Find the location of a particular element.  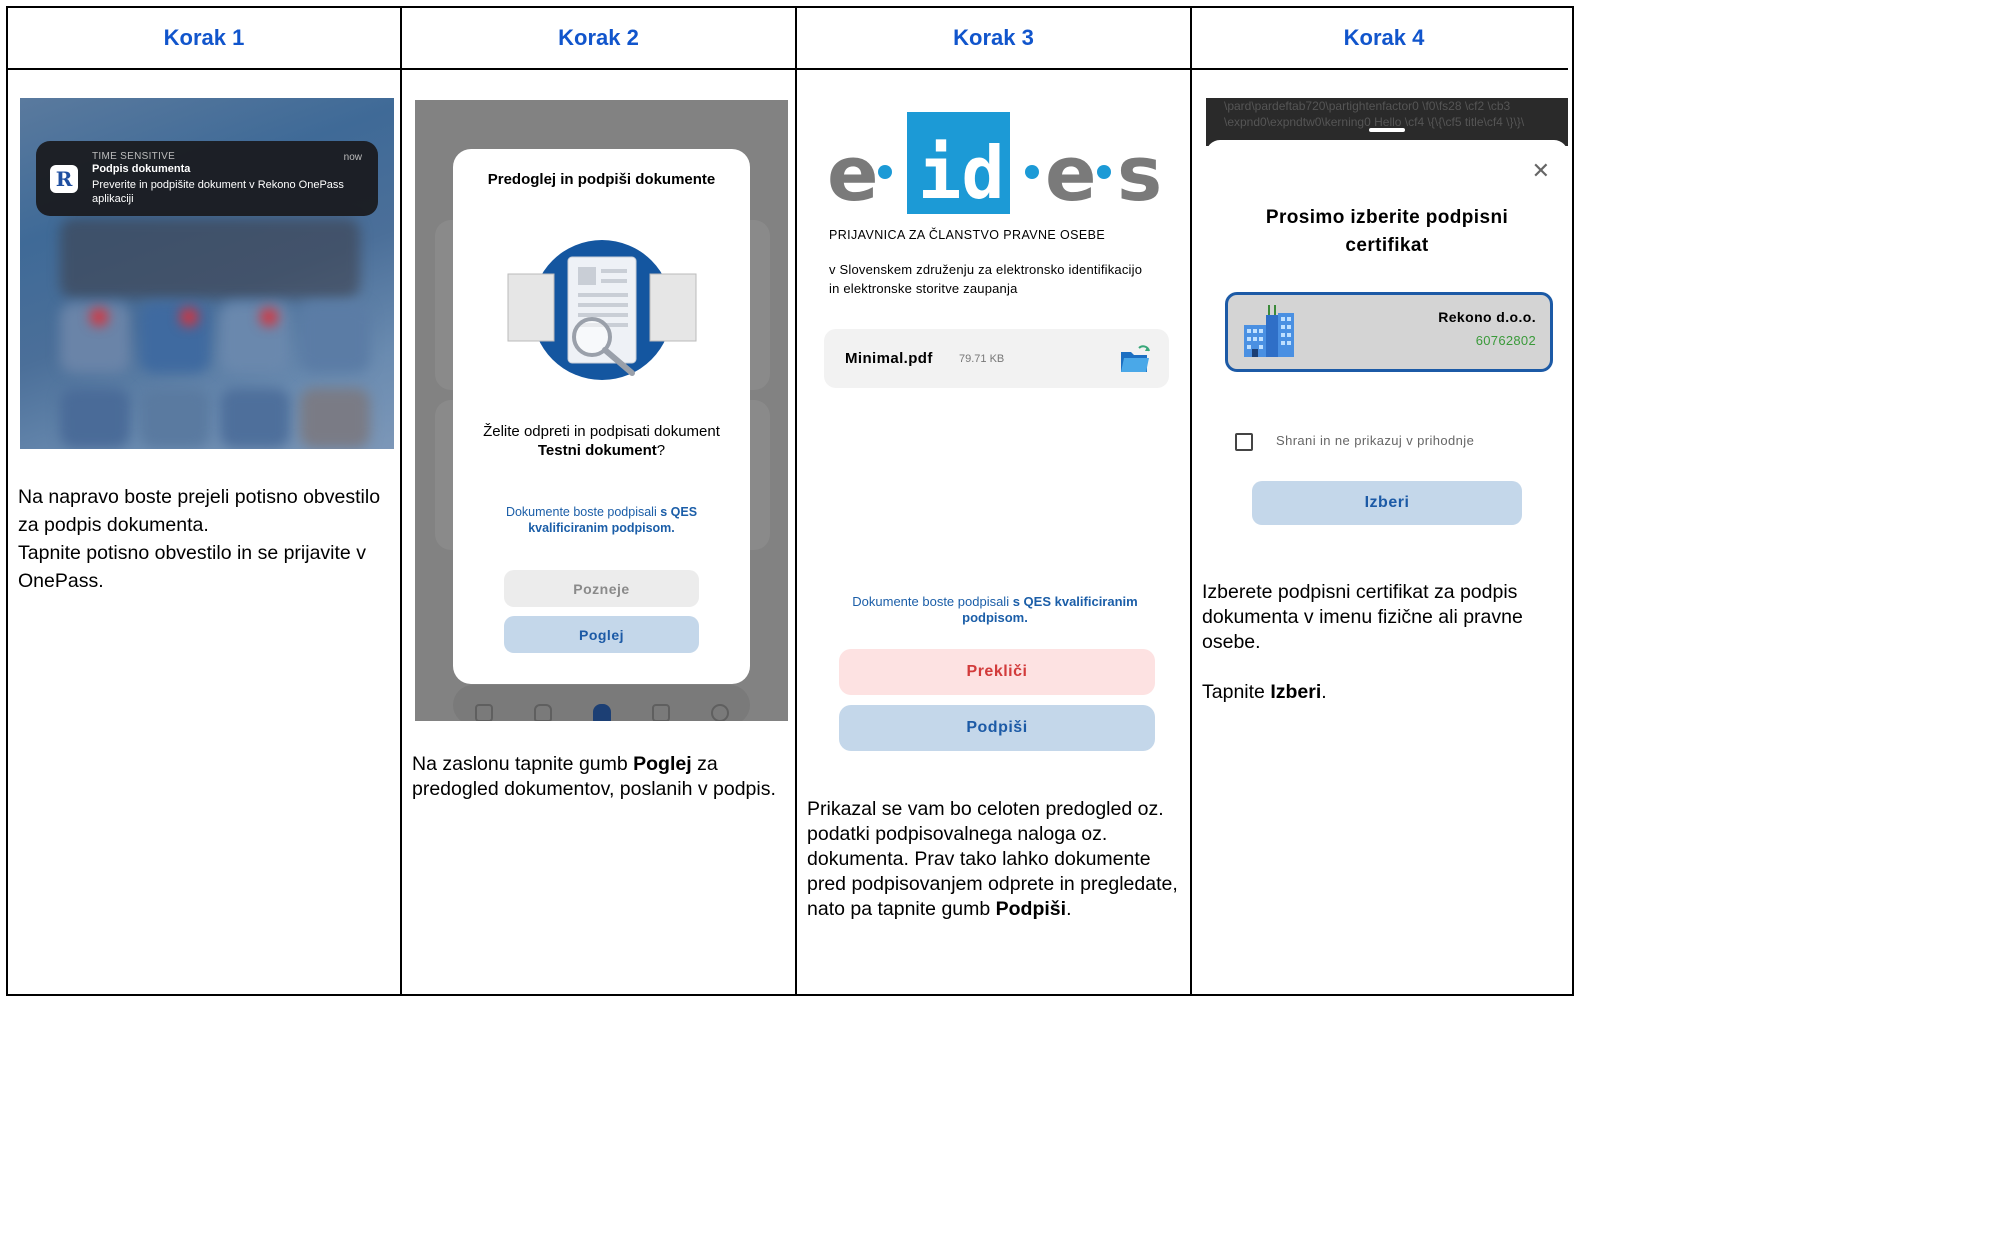

select-button: Izberi is located at coordinates (1387, 503).